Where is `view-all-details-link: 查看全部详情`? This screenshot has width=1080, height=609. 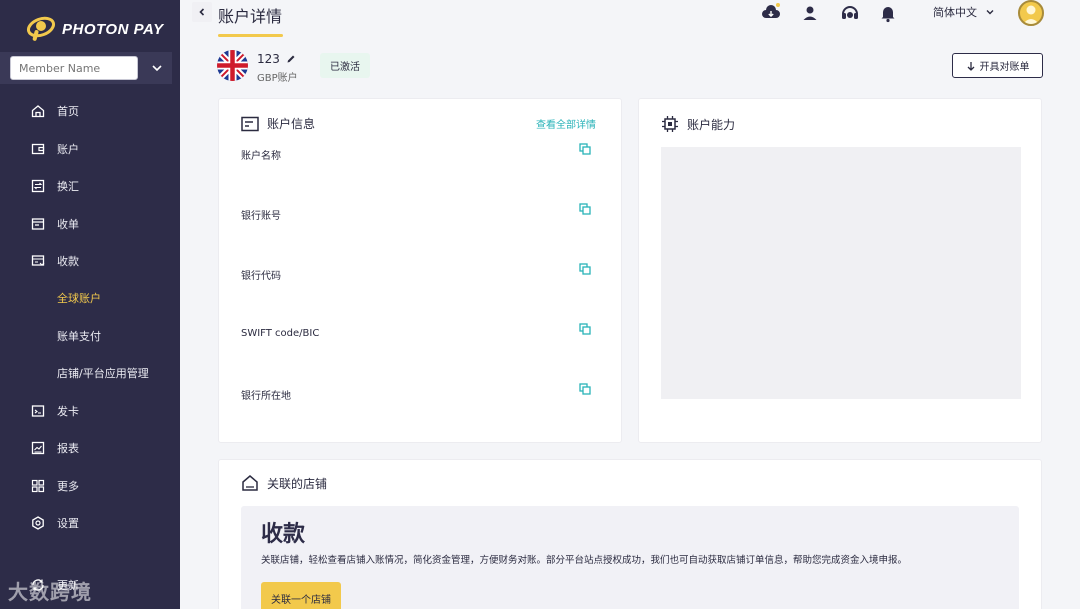 view-all-details-link: 查看全部详情 is located at coordinates (566, 123).